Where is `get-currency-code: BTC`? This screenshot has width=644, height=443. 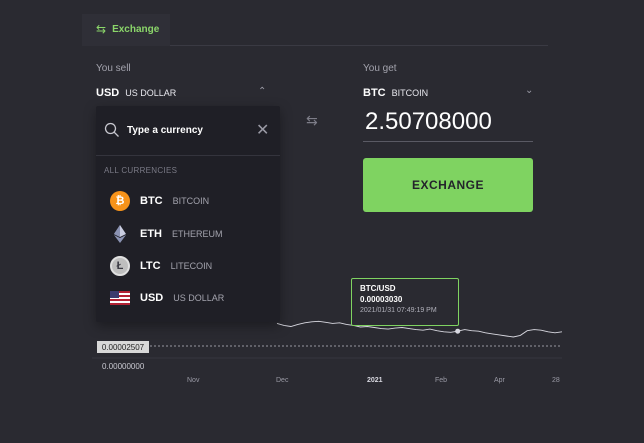 get-currency-code: BTC is located at coordinates (374, 93).